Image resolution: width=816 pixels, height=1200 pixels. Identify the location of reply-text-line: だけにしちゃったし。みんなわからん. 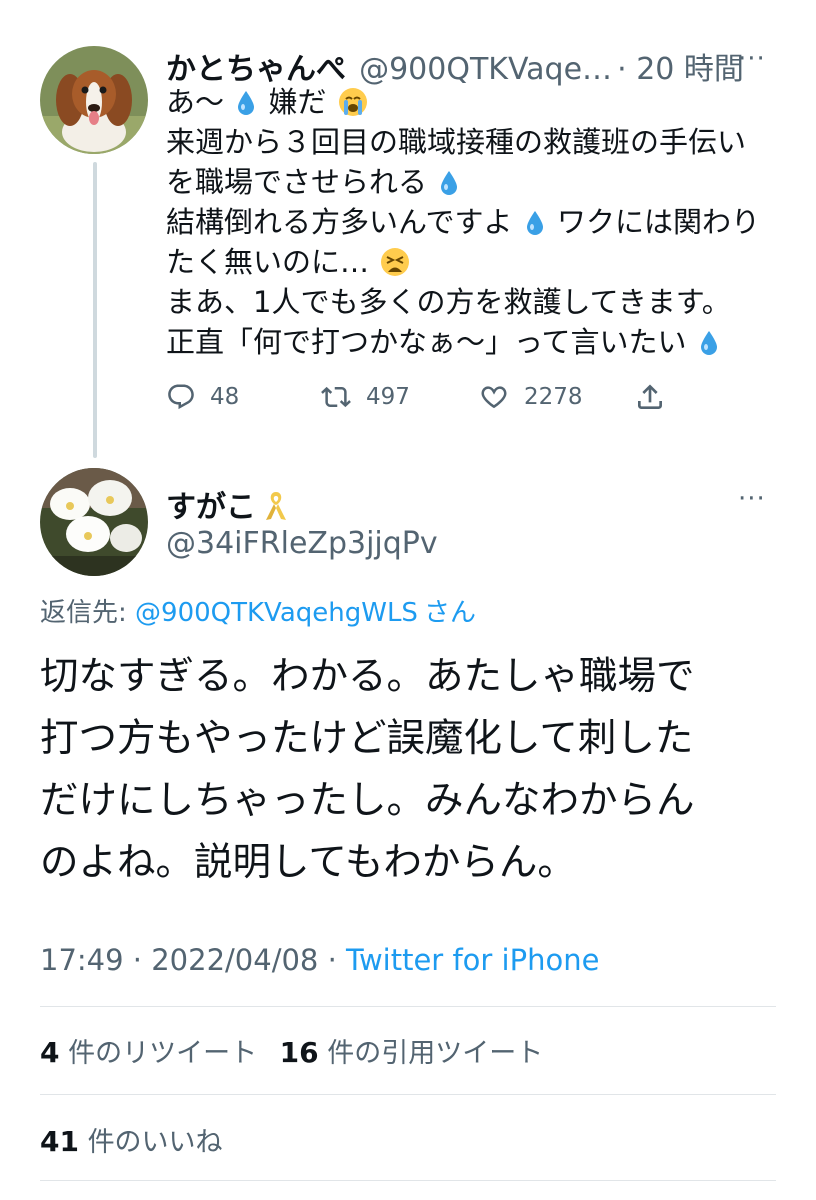
(367, 800).